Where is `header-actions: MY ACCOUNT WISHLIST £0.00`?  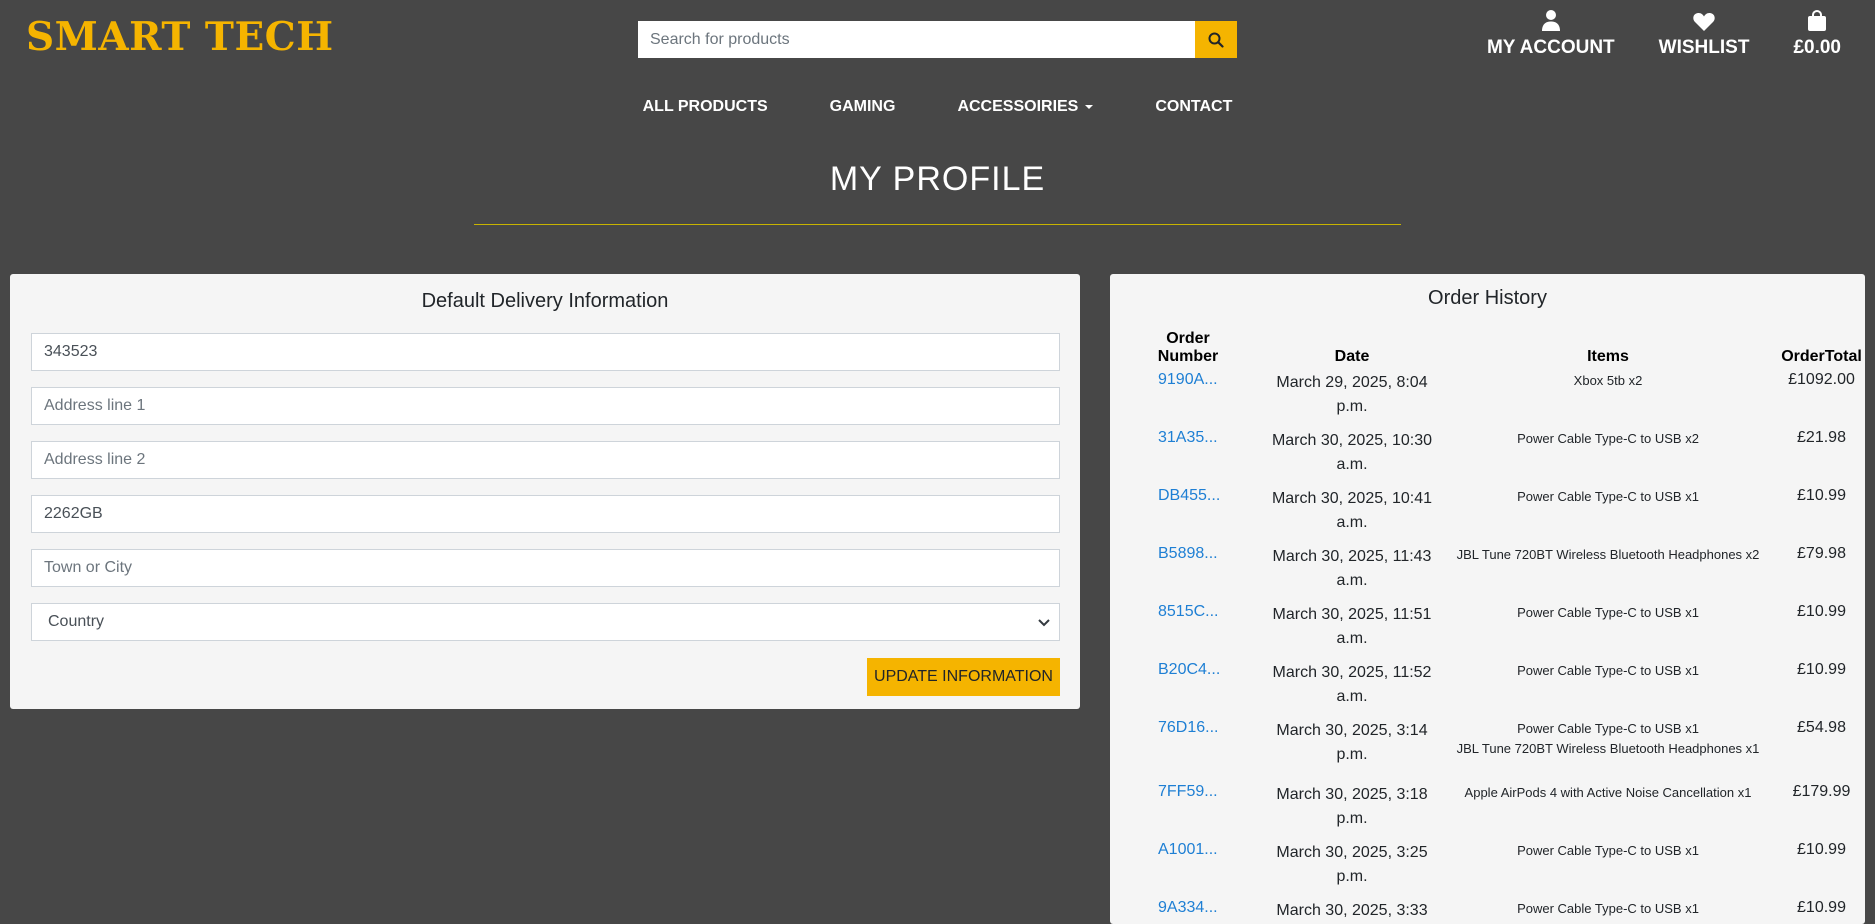
header-actions: MY ACCOUNT WISHLIST £0.00 is located at coordinates (1664, 32).